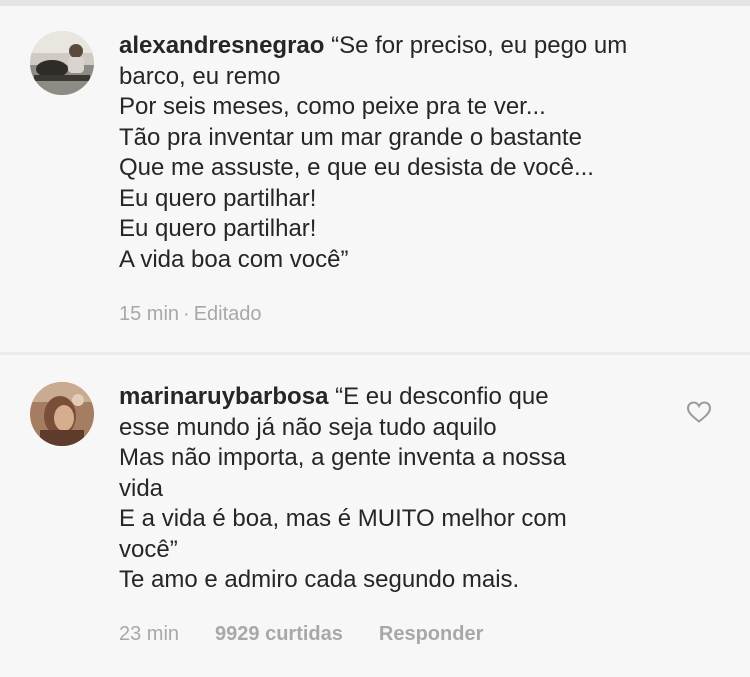 This screenshot has height=677, width=750. Describe the element at coordinates (442, 396) in the screenshot. I see `comment-line: “E eu desconfio que` at that location.